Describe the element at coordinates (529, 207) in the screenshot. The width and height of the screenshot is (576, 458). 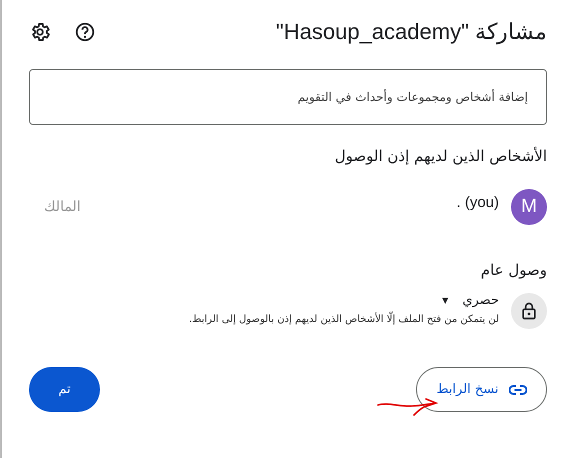
I see `avatar: M` at that location.